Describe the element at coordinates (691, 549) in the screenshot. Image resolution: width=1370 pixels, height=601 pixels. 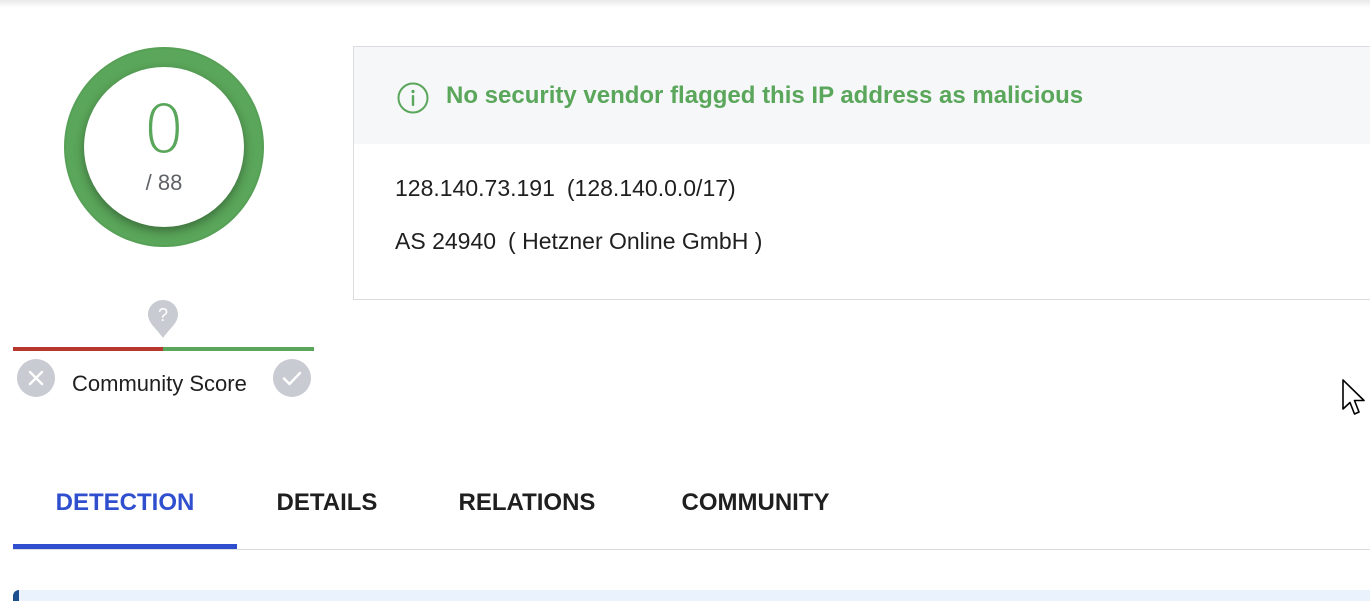
I see `tabs-divider` at that location.